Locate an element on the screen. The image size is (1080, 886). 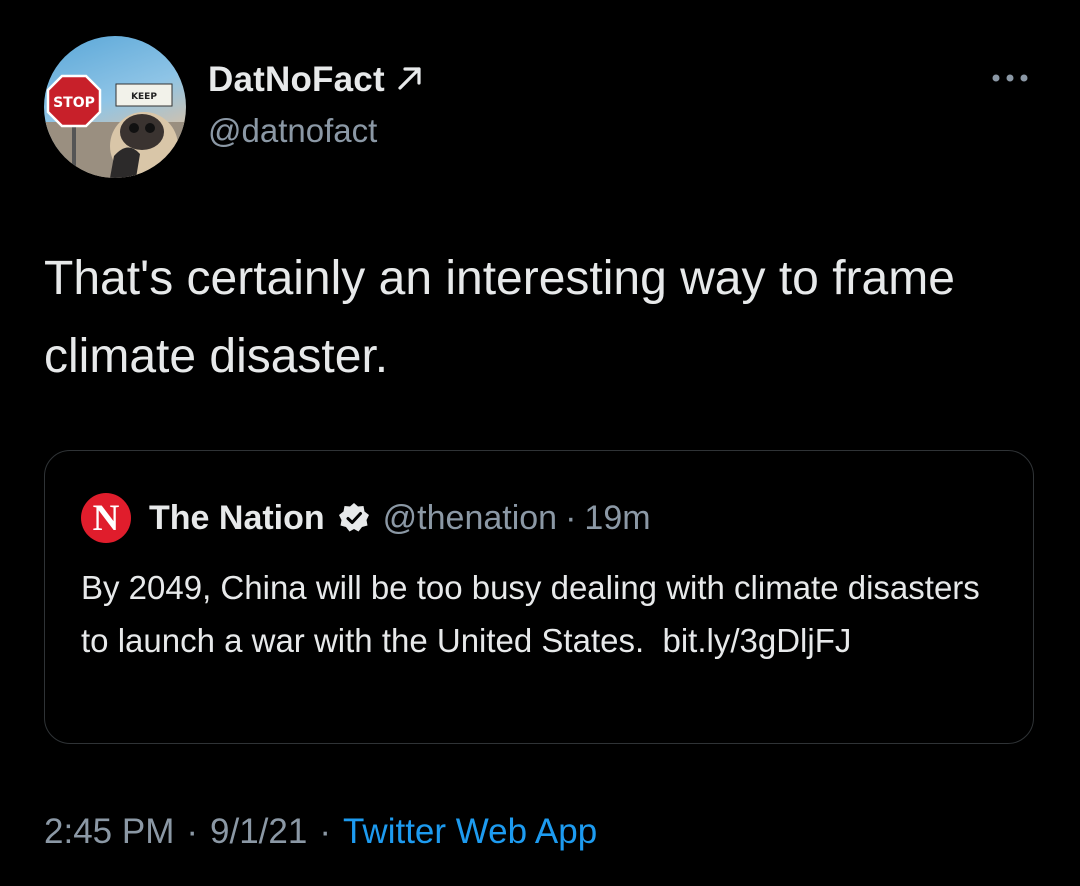
author-handle: @datnofact is located at coordinates (292, 131).